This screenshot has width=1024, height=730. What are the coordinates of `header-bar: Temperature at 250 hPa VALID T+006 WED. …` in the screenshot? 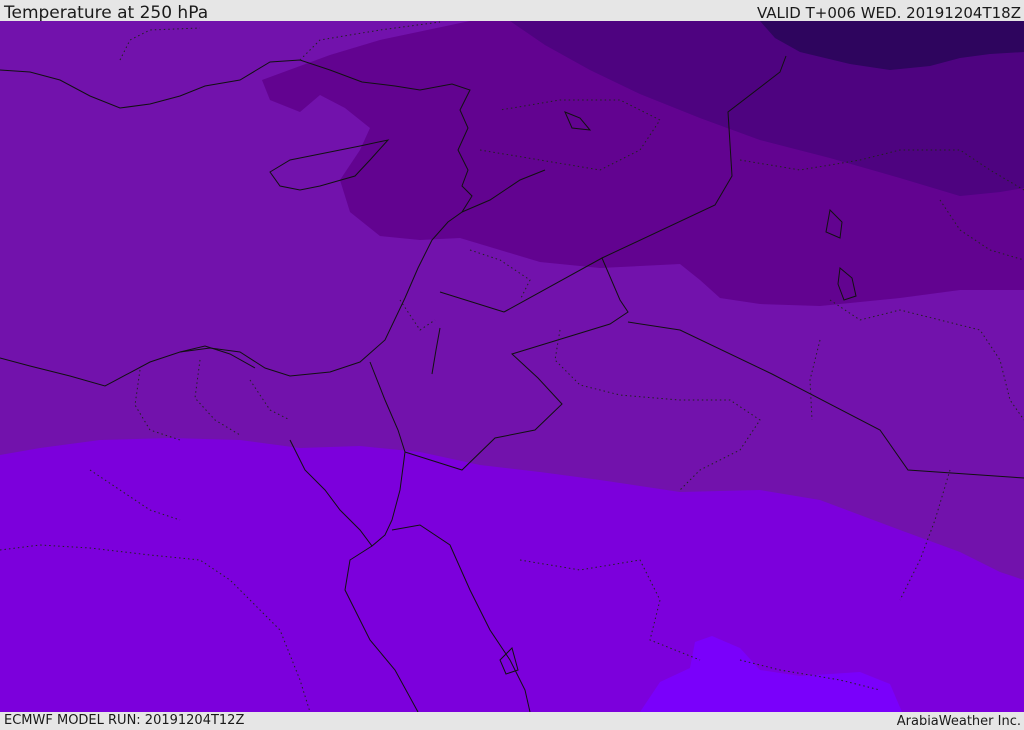 It's located at (512, 11).